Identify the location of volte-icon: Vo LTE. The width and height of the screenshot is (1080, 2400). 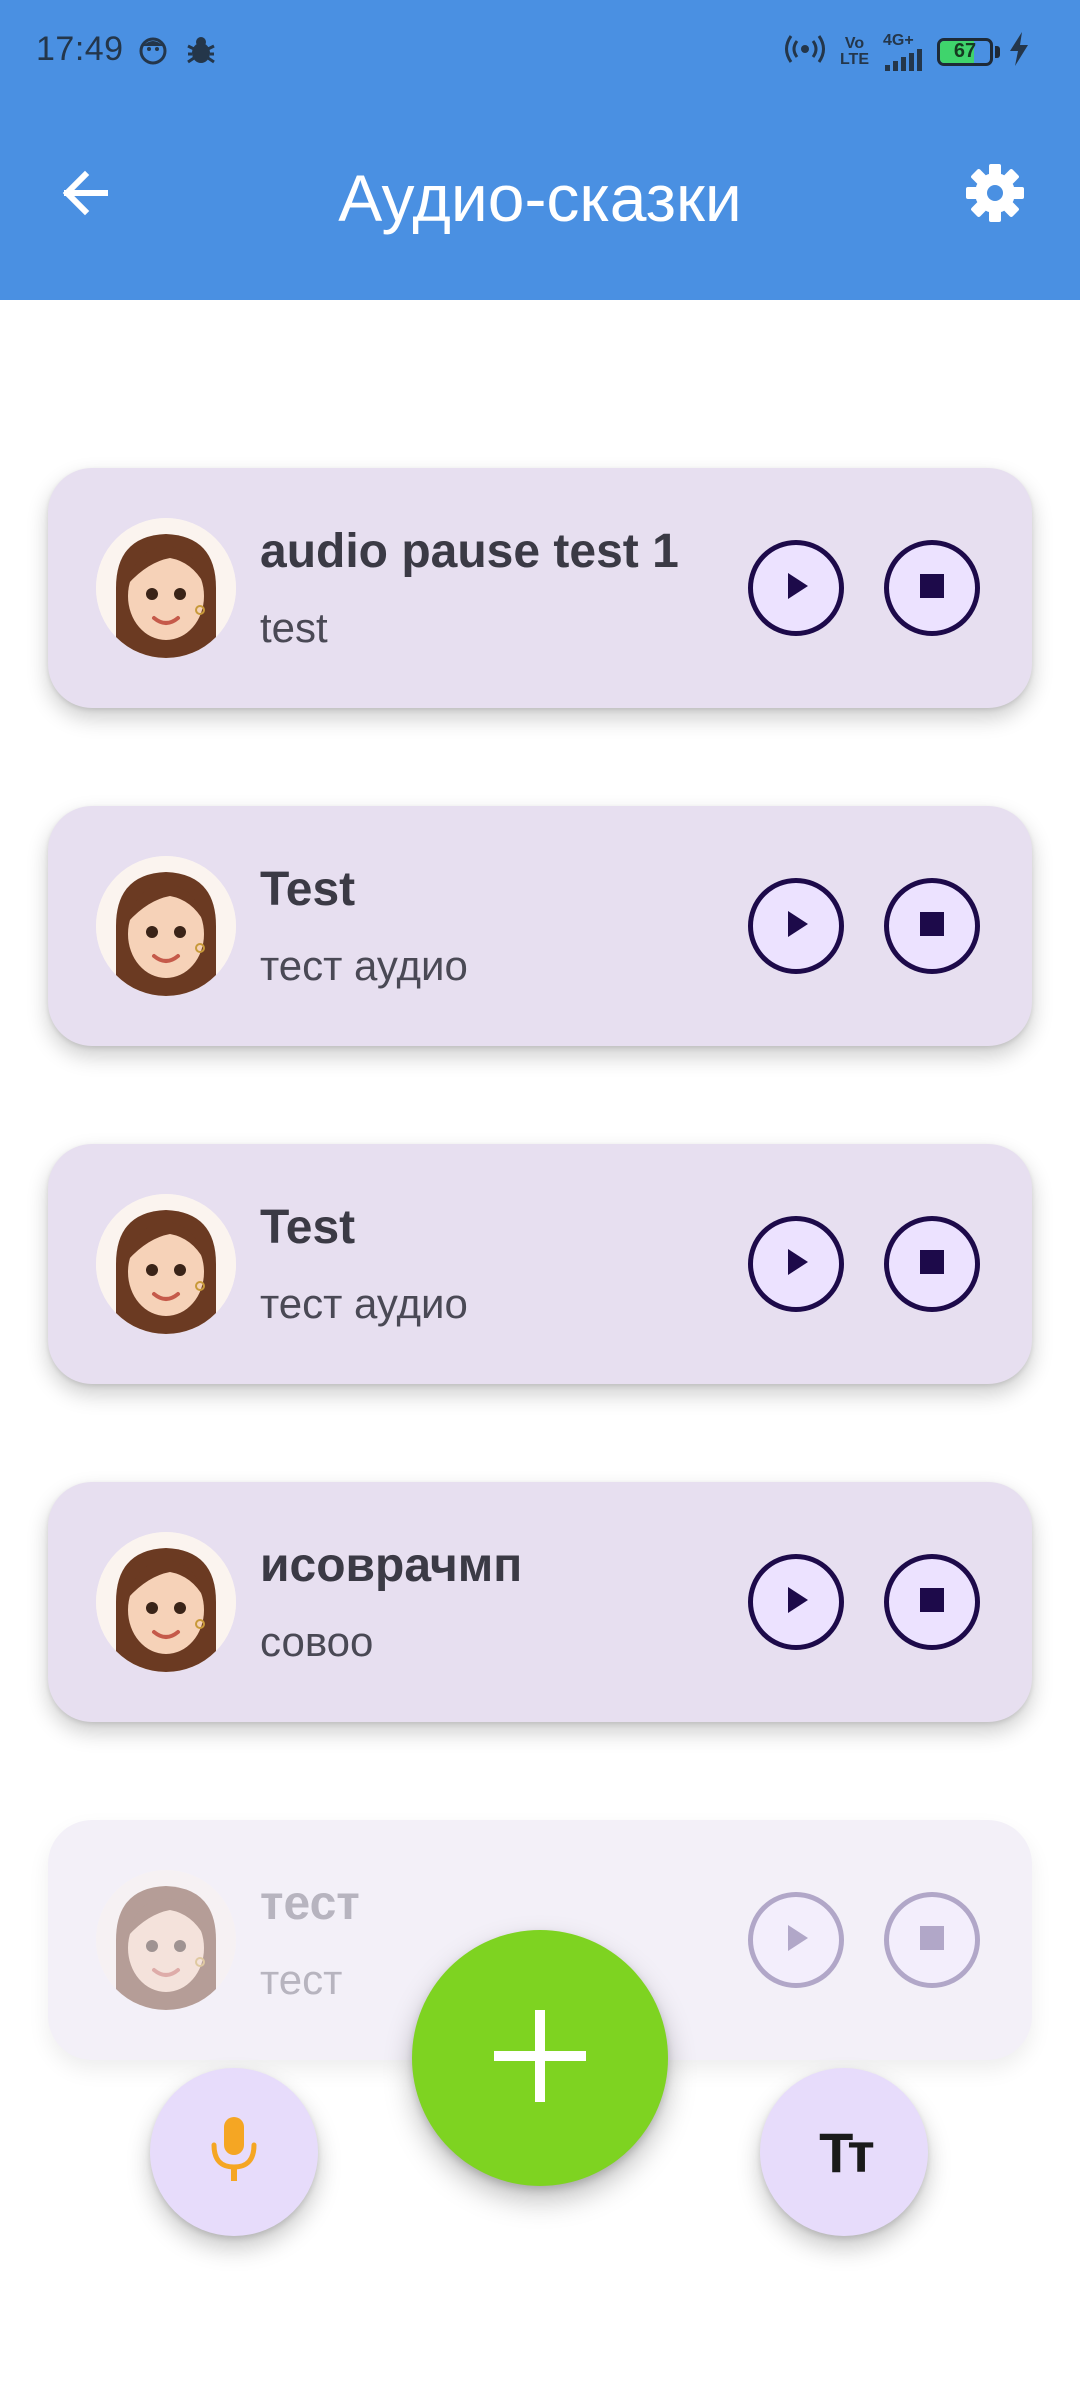
(854, 51).